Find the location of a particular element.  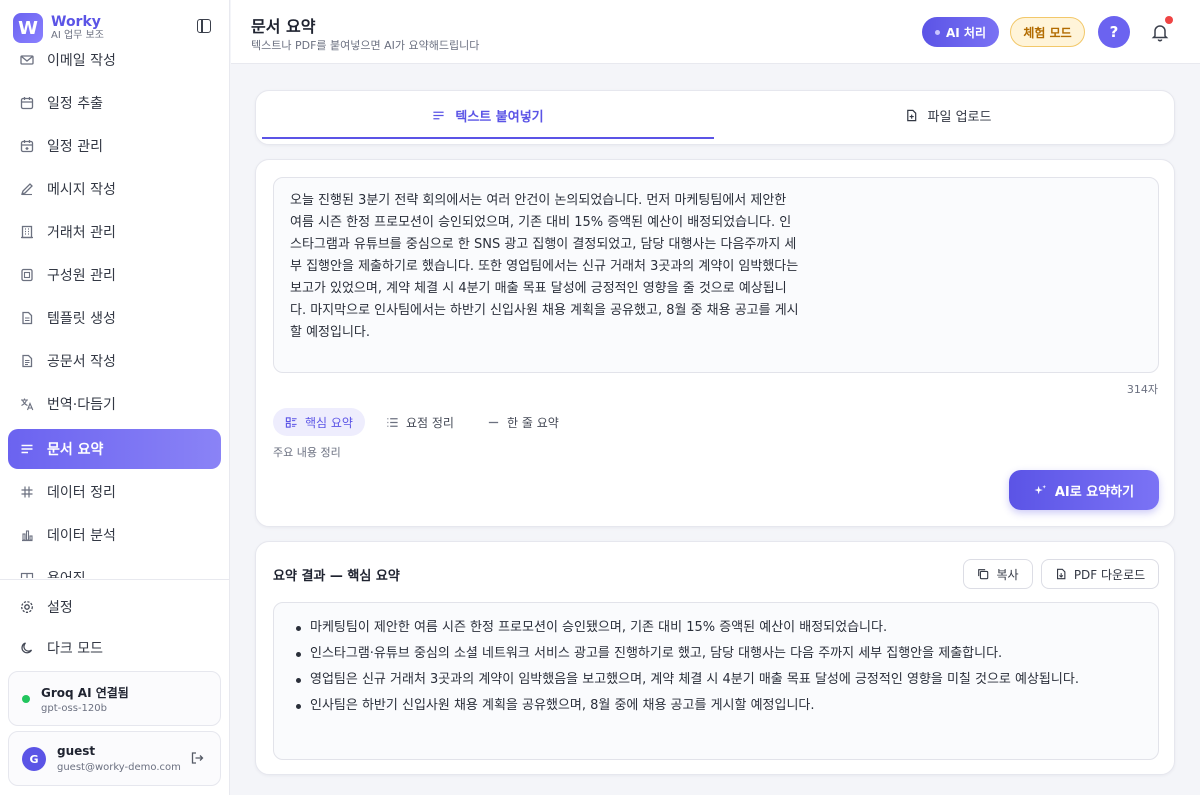

file-text-icon is located at coordinates (27, 361).